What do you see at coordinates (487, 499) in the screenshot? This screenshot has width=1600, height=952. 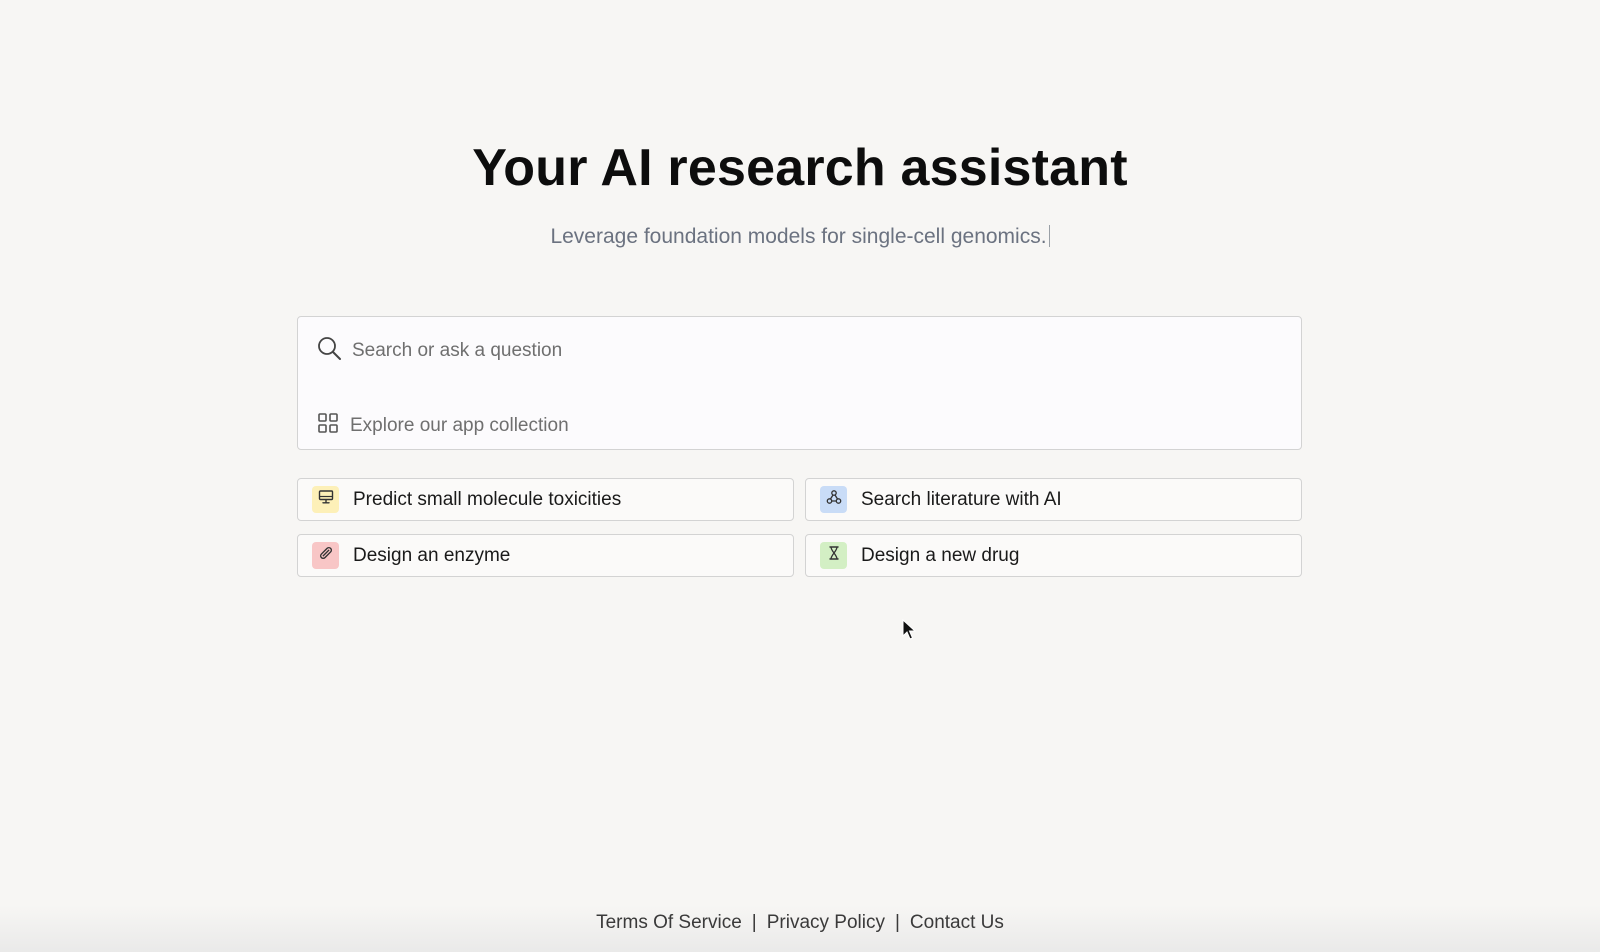 I see `suggestion-label: Predict small molecule toxicities` at bounding box center [487, 499].